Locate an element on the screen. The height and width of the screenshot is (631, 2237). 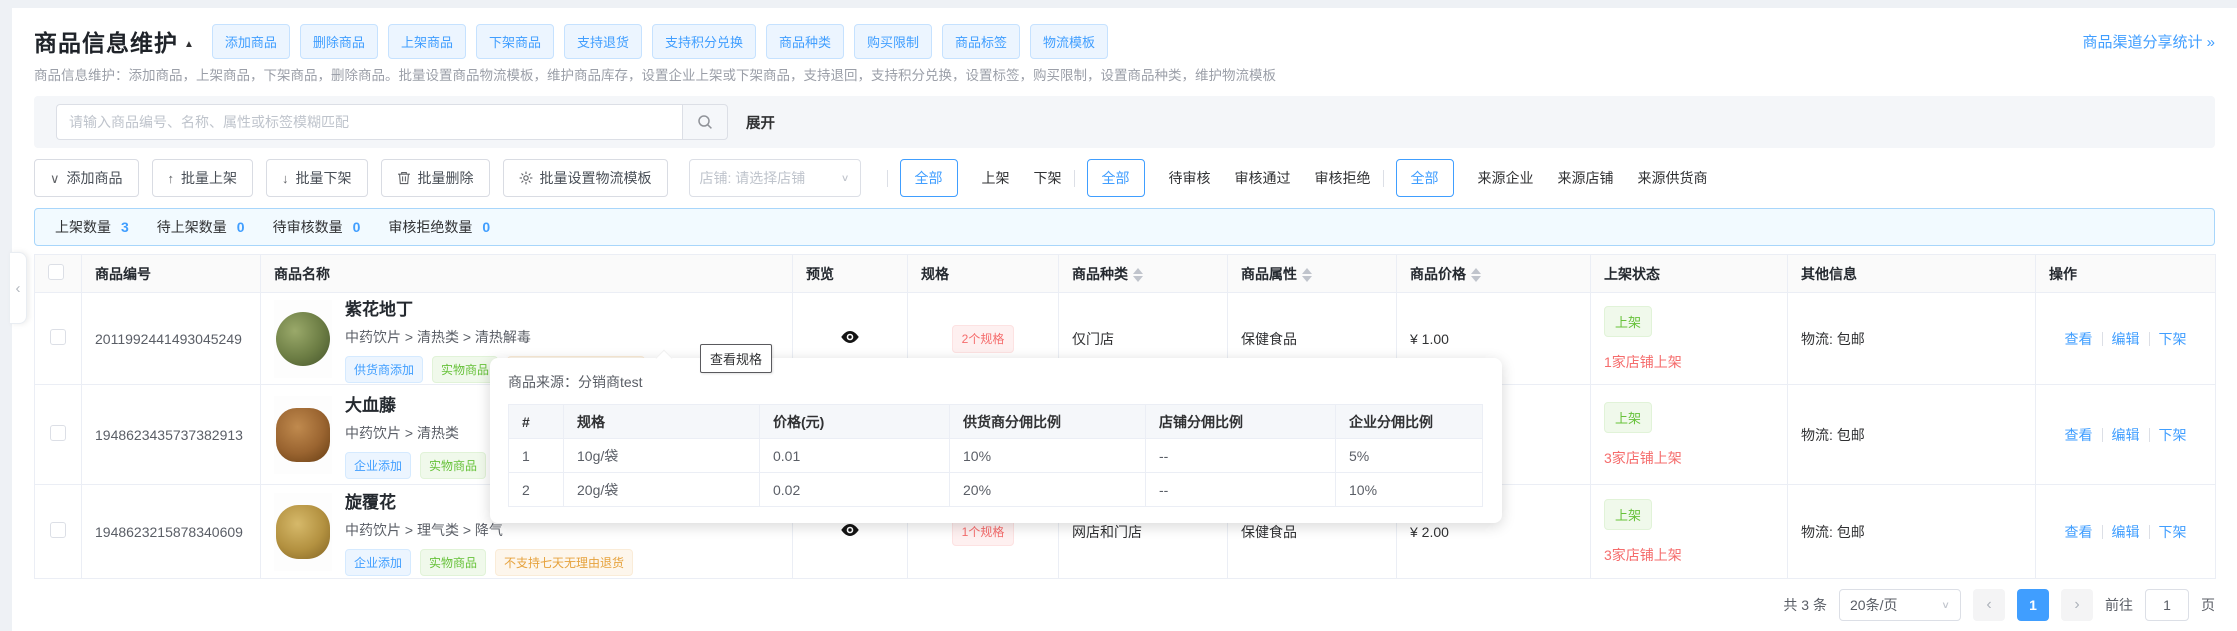
status-detail: 3家店铺上架 is located at coordinates (1643, 457).